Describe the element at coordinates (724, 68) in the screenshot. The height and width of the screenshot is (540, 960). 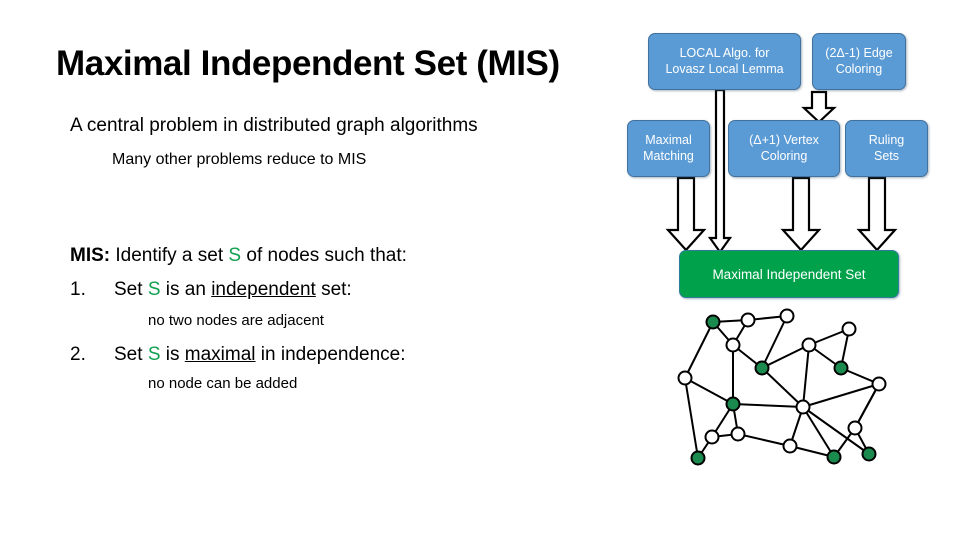
I see `diagram-box-line2: Lovasz Local Lemma` at that location.